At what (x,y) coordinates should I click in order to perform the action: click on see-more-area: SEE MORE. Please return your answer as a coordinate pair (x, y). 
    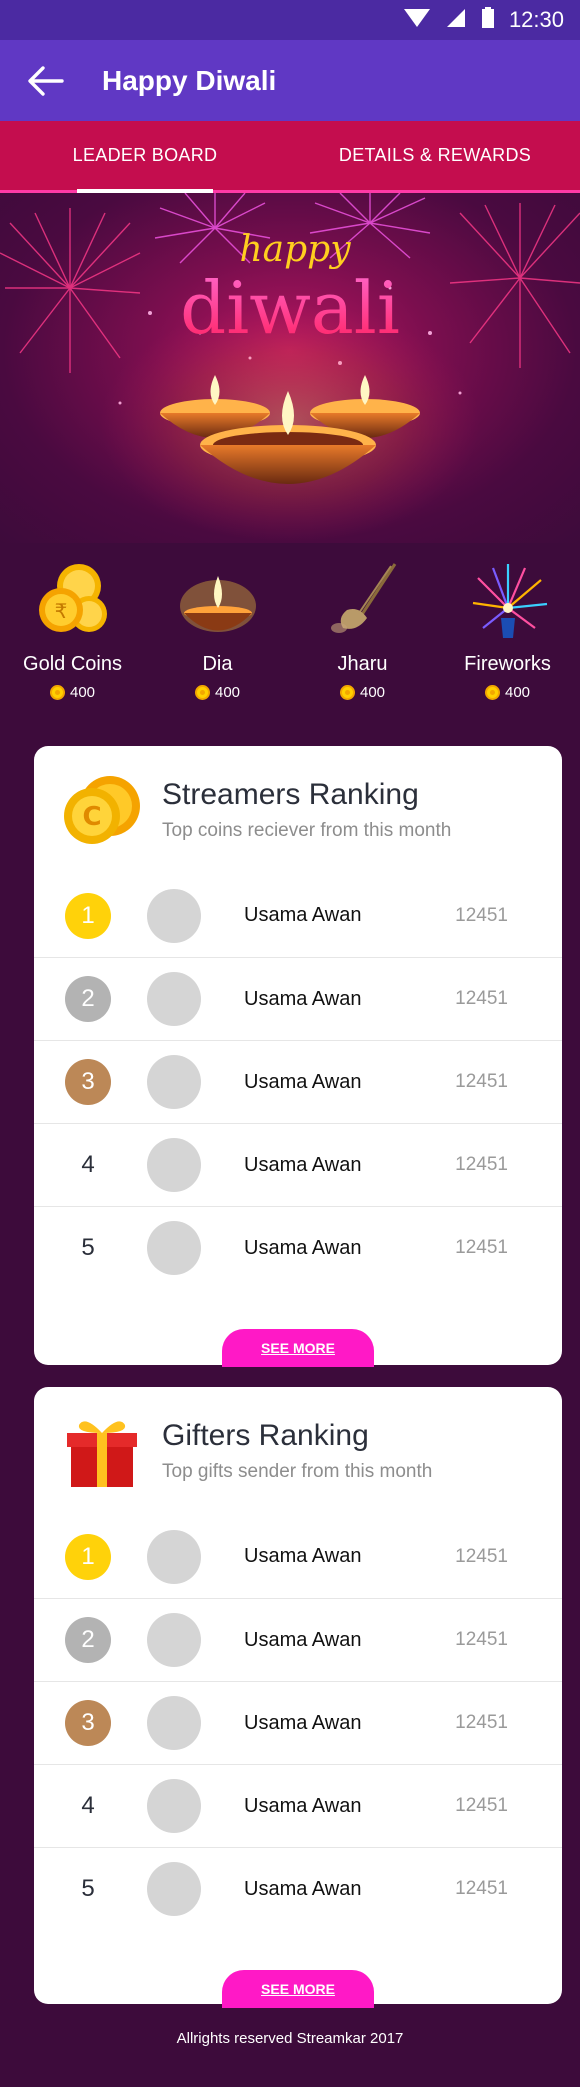
    Looking at the image, I should click on (298, 1969).